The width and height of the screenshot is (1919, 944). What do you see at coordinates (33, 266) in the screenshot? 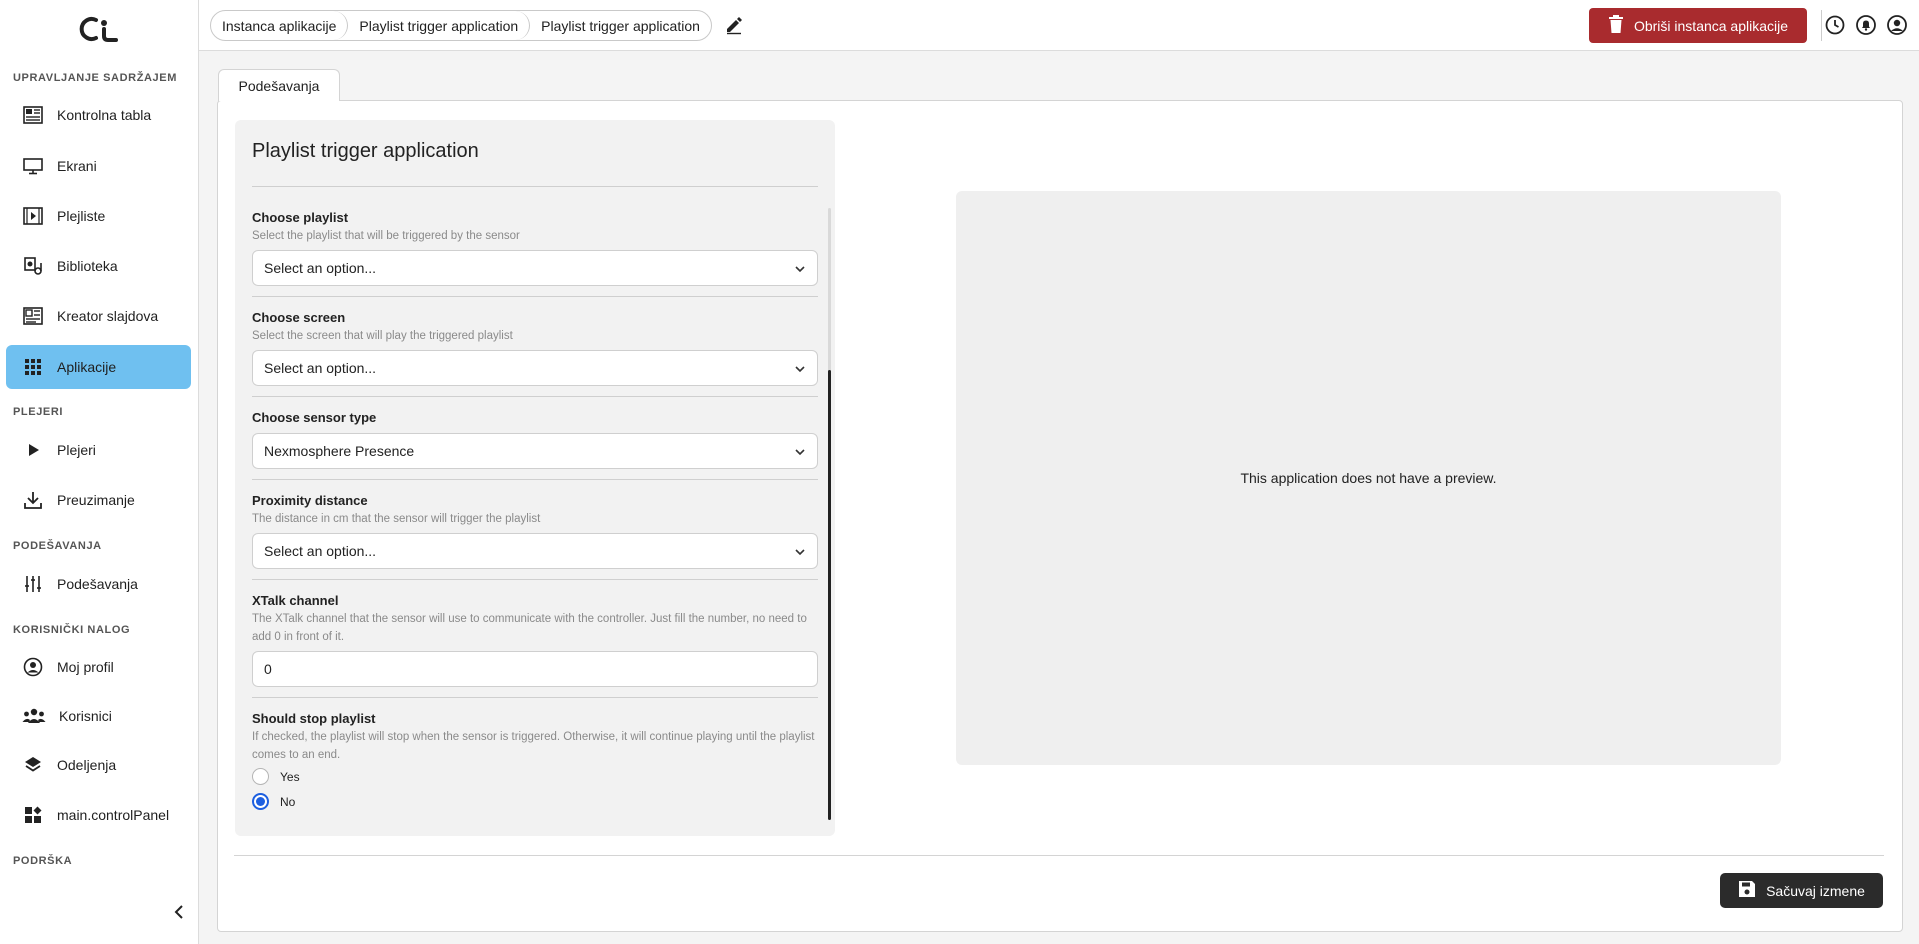
I see `library-icon` at bounding box center [33, 266].